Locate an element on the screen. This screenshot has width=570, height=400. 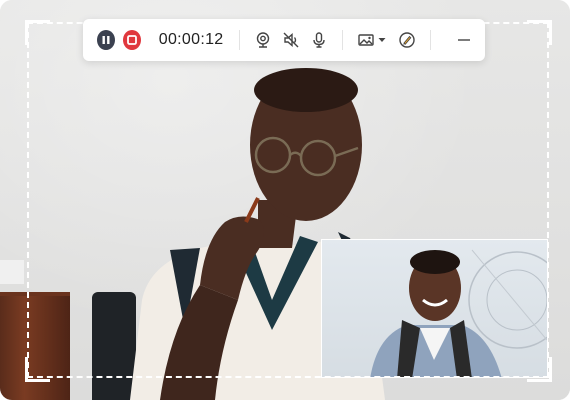
minimize-button is located at coordinates (464, 40).